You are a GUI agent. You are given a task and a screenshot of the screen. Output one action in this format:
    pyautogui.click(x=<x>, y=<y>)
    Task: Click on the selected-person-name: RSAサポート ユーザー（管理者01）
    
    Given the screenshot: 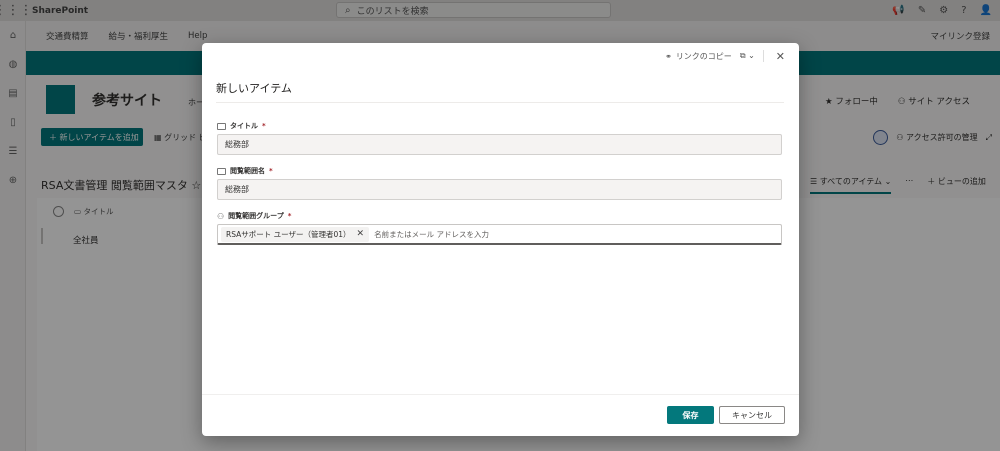 What is the action you would take?
    pyautogui.click(x=288, y=234)
    